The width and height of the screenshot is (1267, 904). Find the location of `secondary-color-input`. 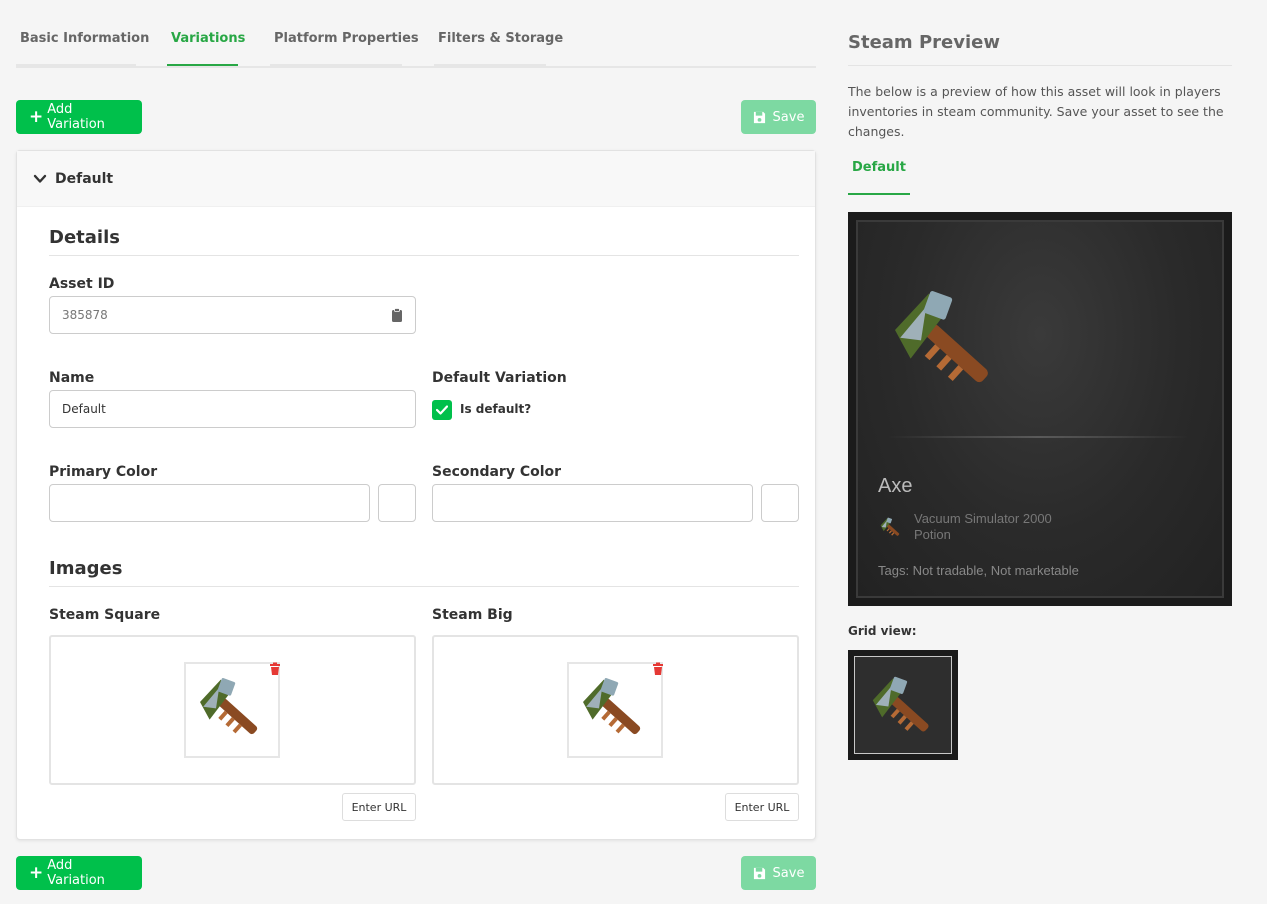

secondary-color-input is located at coordinates (592, 503).